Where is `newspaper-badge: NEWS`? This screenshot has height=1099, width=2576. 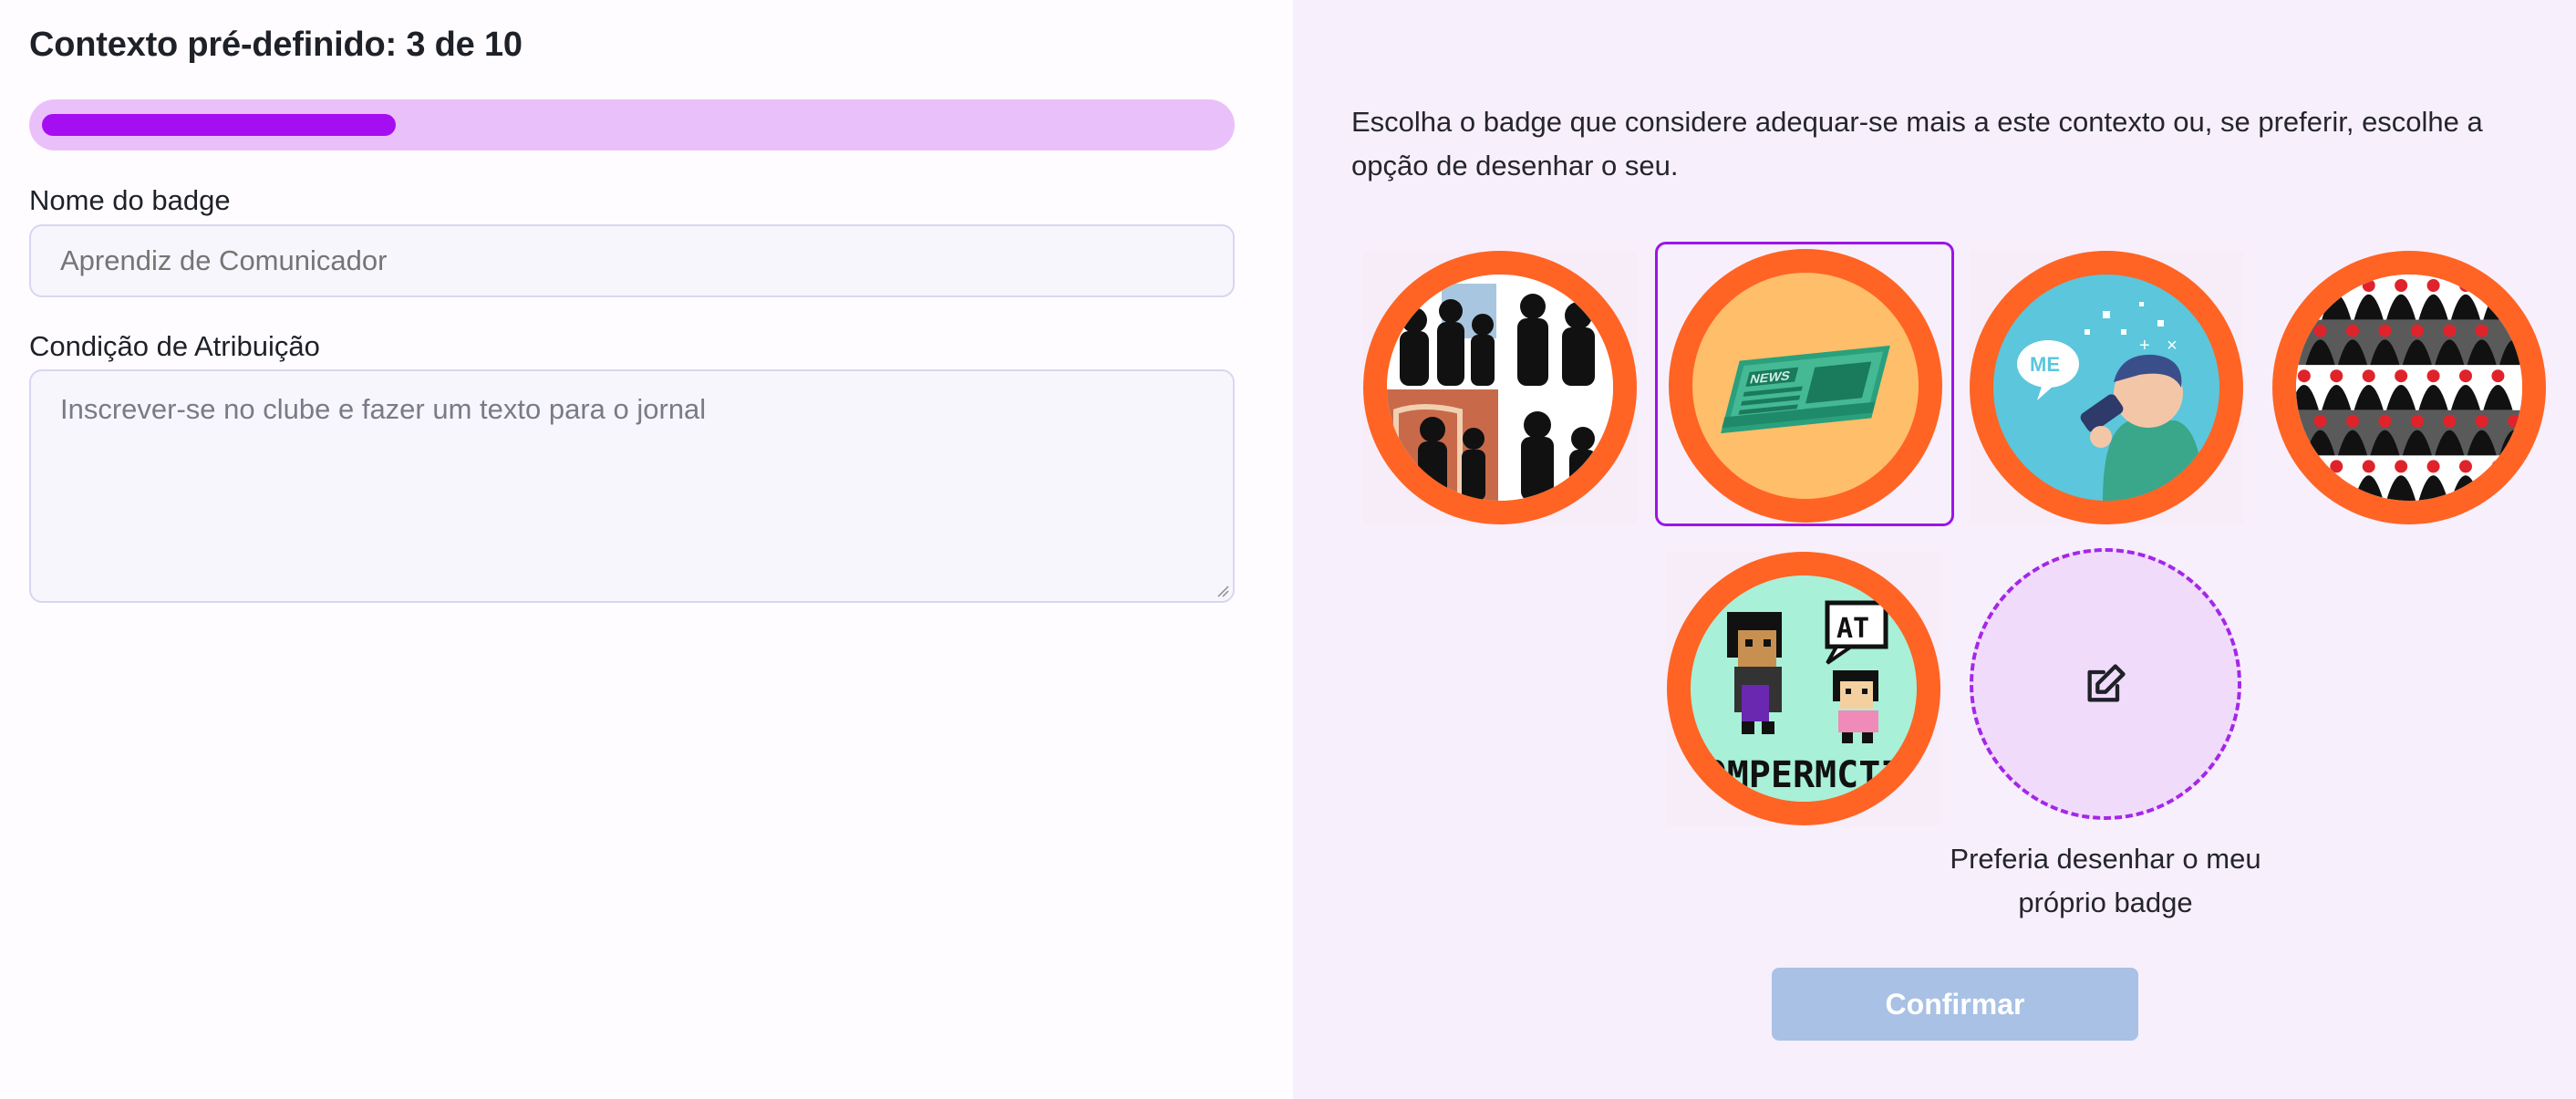 newspaper-badge: NEWS is located at coordinates (1805, 386).